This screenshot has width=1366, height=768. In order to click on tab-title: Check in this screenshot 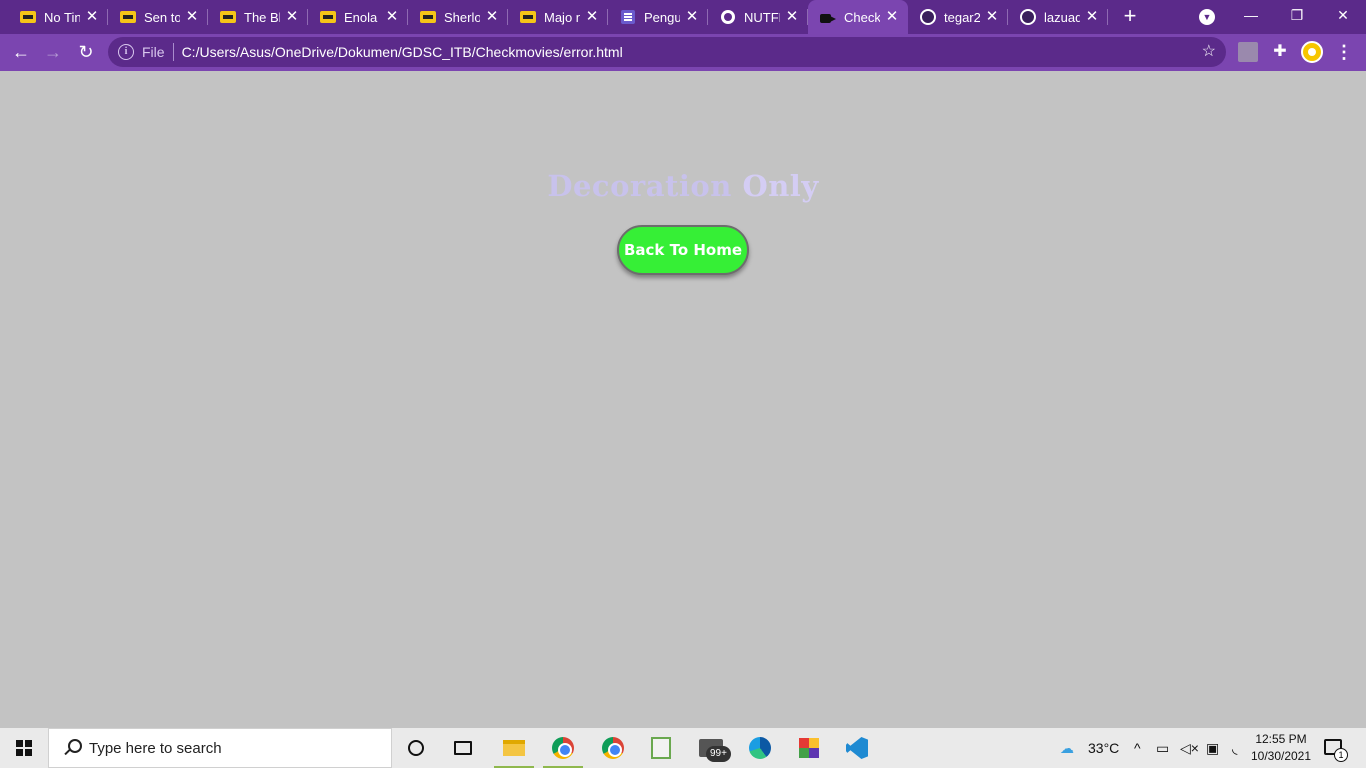, I will do `click(862, 17)`.